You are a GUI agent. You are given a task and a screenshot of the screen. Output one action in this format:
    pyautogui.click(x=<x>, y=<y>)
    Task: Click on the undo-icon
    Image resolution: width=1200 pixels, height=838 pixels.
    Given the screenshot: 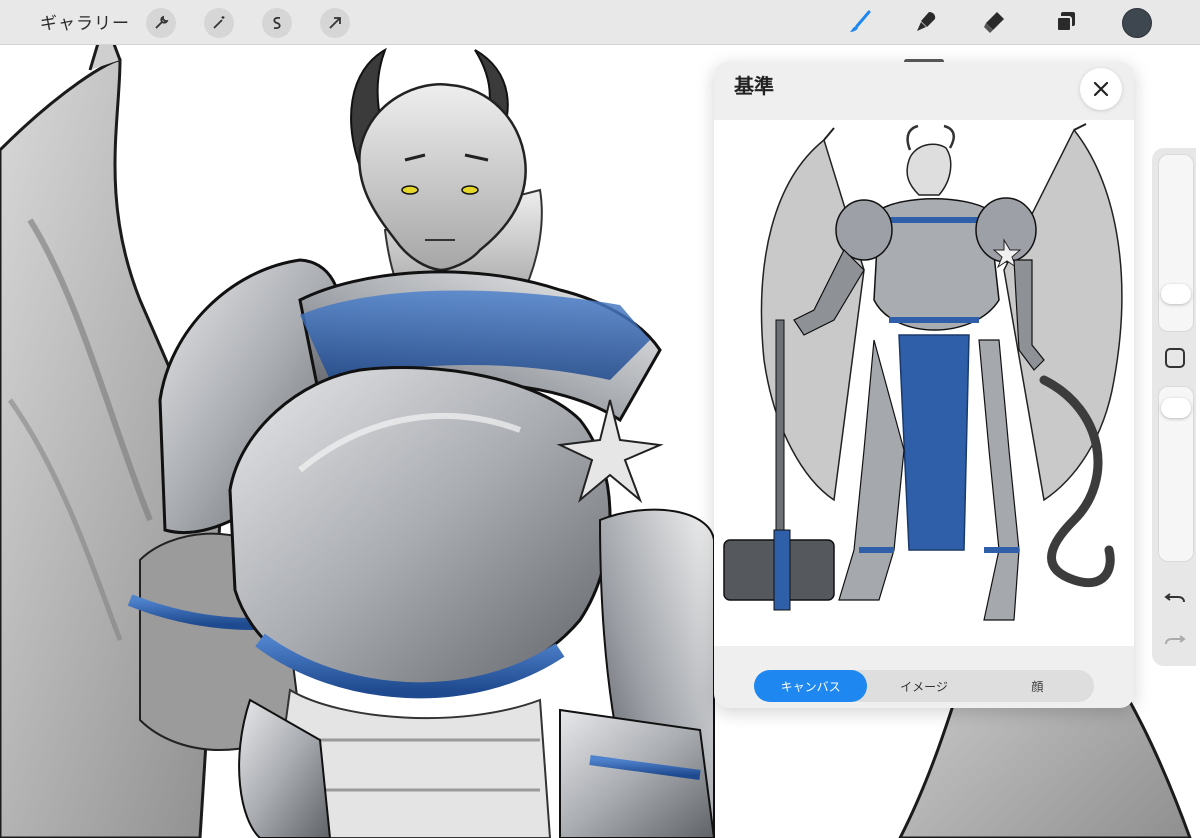 What is the action you would take?
    pyautogui.click(x=1175, y=597)
    